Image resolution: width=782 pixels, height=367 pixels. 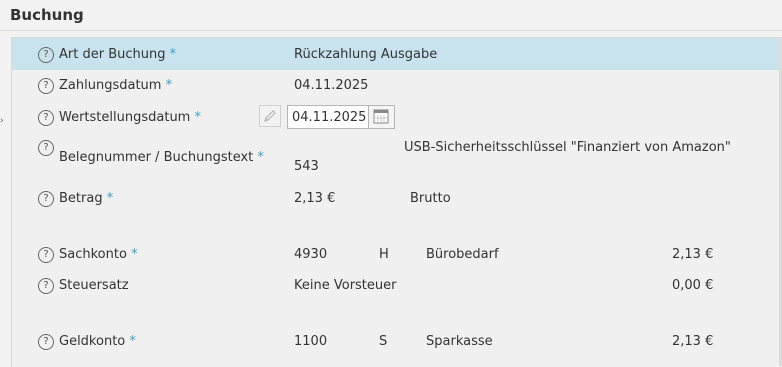 What do you see at coordinates (310, 341) in the screenshot?
I see `value-geldkonto-number: 1100` at bounding box center [310, 341].